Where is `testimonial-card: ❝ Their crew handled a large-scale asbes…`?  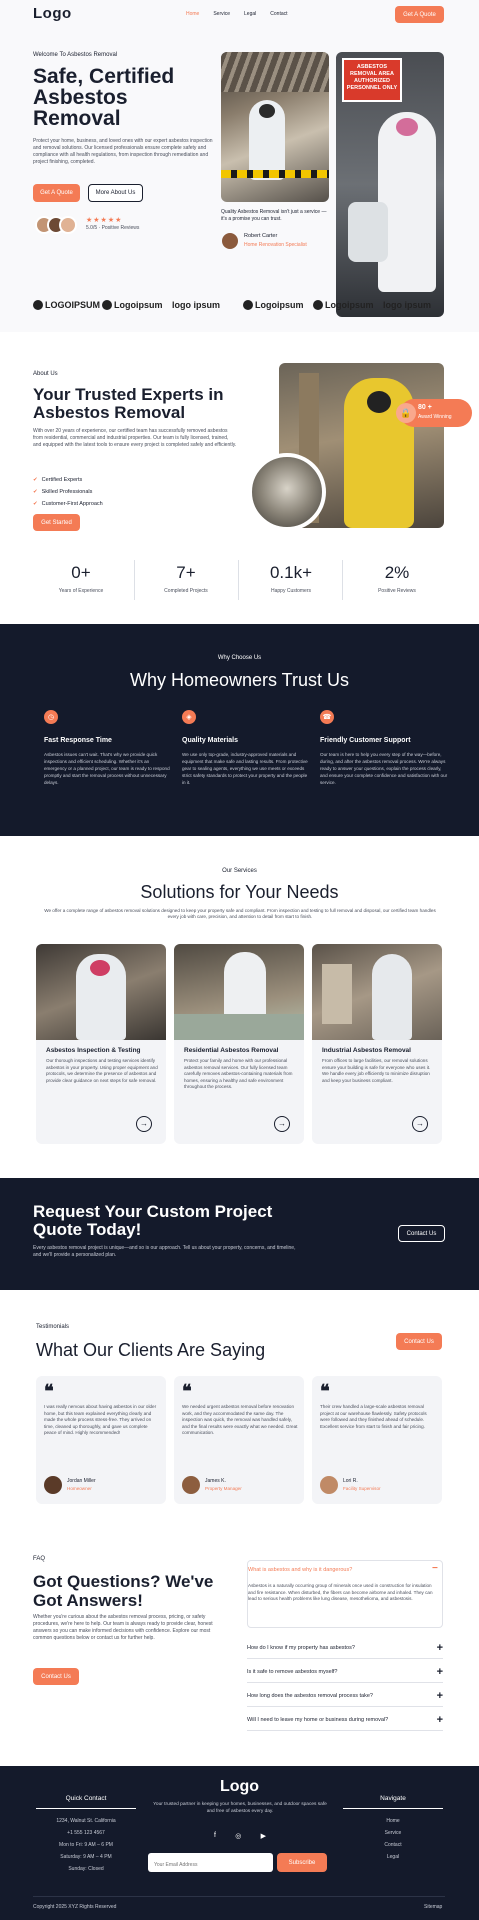
testimonial-card: ❝ Their crew handled a large-scale asbes… is located at coordinates (377, 1440).